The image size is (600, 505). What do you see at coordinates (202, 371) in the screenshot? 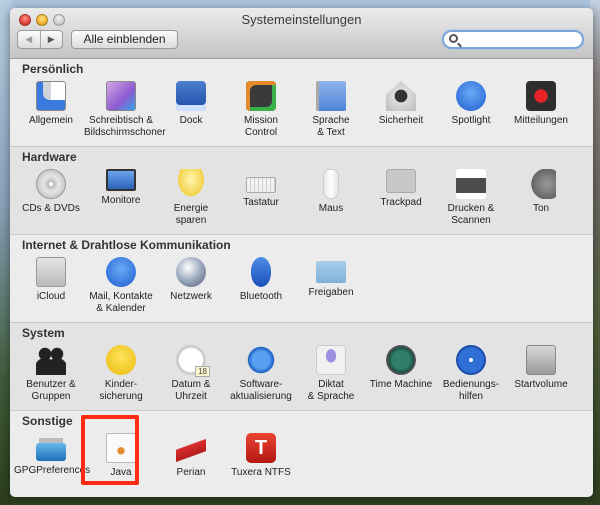
I see `calendar-date-badge: 18` at bounding box center [202, 371].